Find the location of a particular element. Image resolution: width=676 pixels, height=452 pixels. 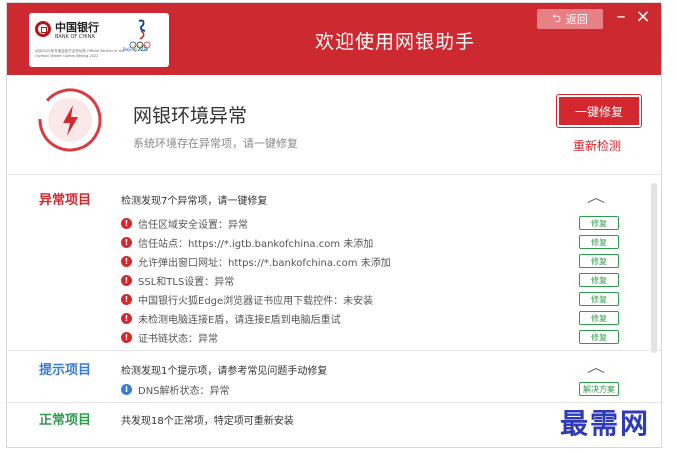

collapse-abnormal-icon: ︿ is located at coordinates (596, 197).